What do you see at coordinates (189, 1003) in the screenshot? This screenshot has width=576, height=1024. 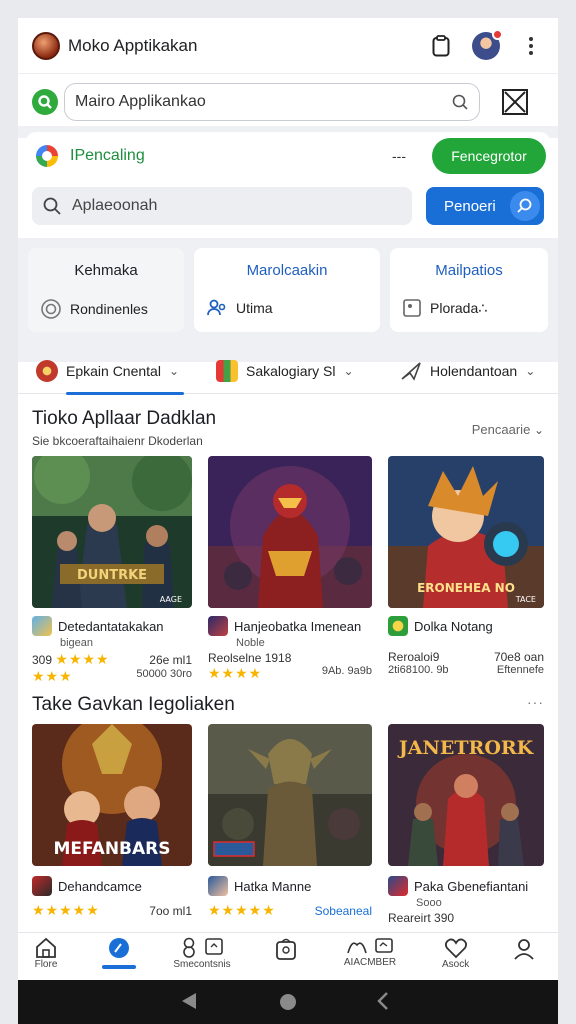 I see `back-triangle-icon` at bounding box center [189, 1003].